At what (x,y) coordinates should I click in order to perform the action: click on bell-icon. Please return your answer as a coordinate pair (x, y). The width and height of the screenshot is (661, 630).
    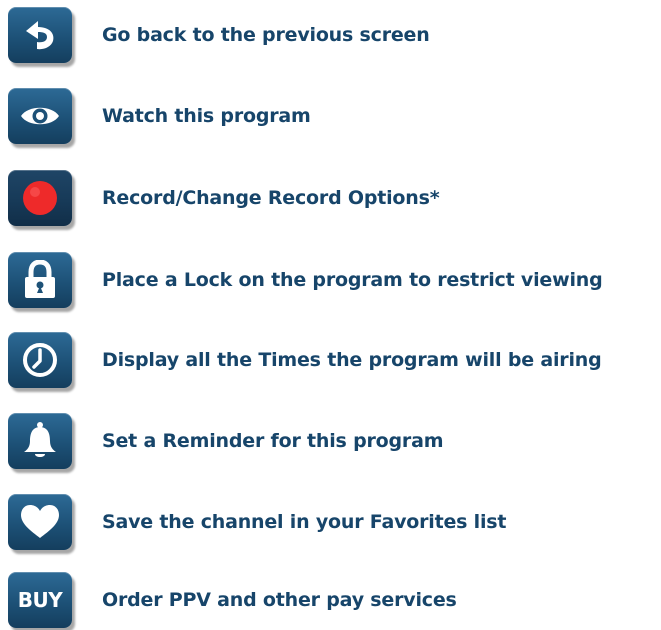
    Looking at the image, I should click on (40, 441).